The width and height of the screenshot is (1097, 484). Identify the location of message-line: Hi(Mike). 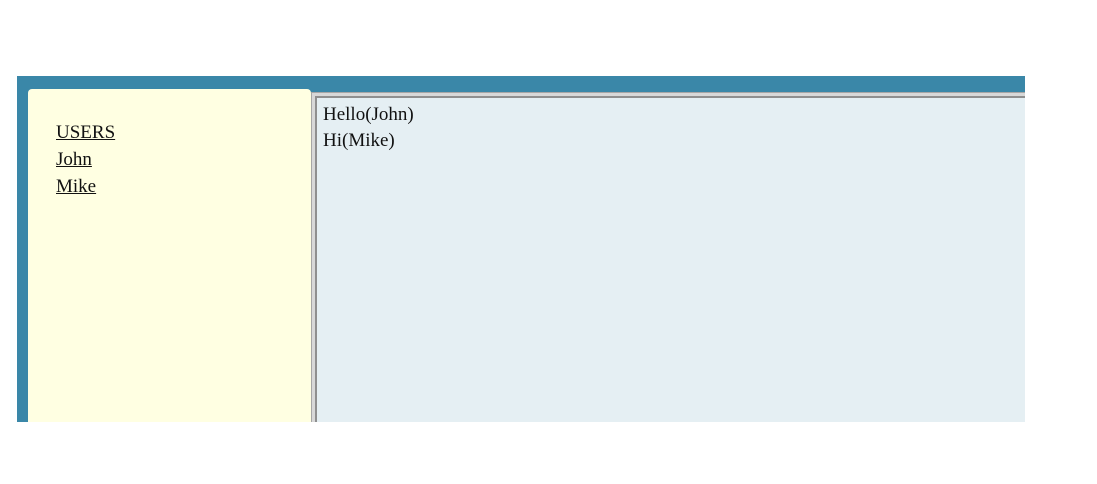
(359, 140).